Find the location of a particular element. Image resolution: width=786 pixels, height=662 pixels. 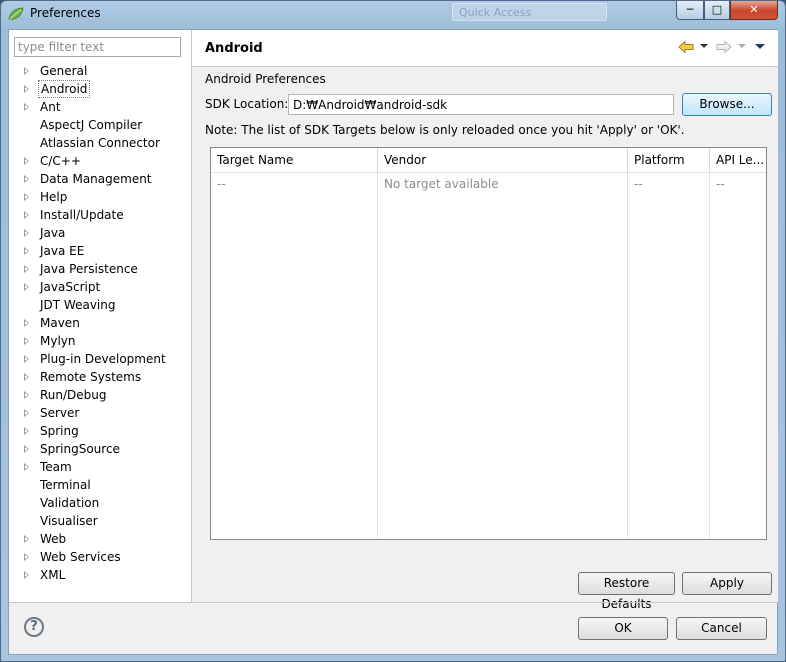

tree-item-label: General is located at coordinates (64, 71).